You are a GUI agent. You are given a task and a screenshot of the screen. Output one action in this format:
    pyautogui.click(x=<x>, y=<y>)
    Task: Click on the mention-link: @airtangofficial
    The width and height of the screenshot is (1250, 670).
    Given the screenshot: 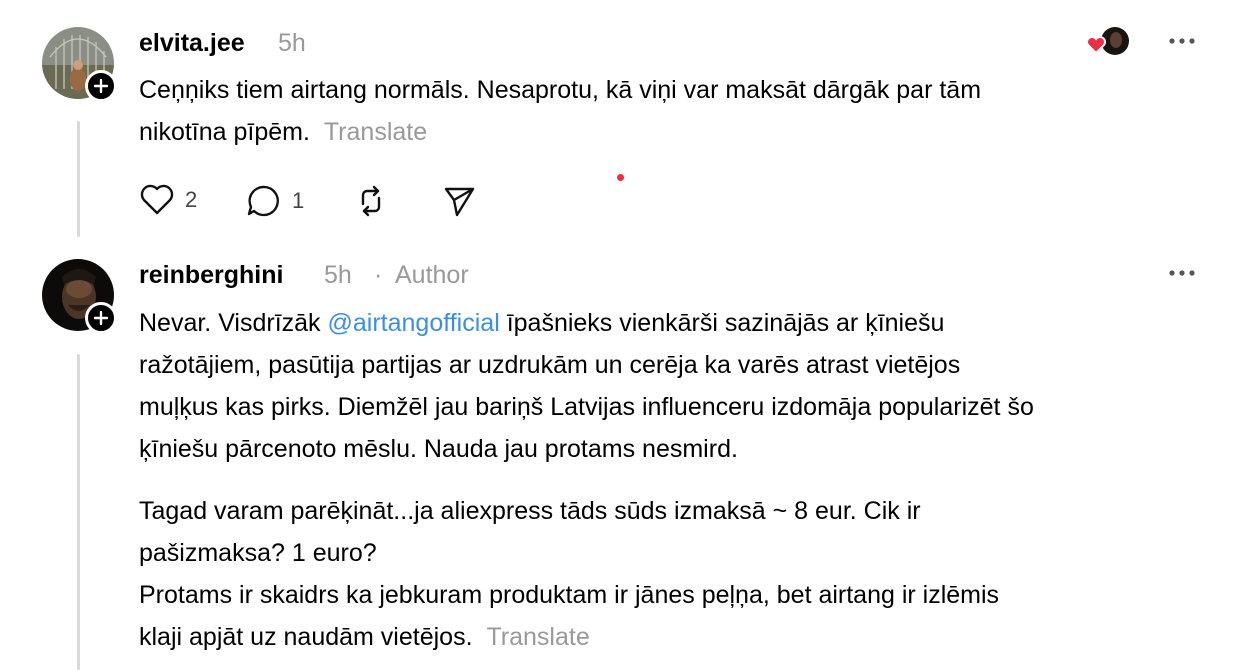 What is the action you would take?
    pyautogui.click(x=414, y=323)
    